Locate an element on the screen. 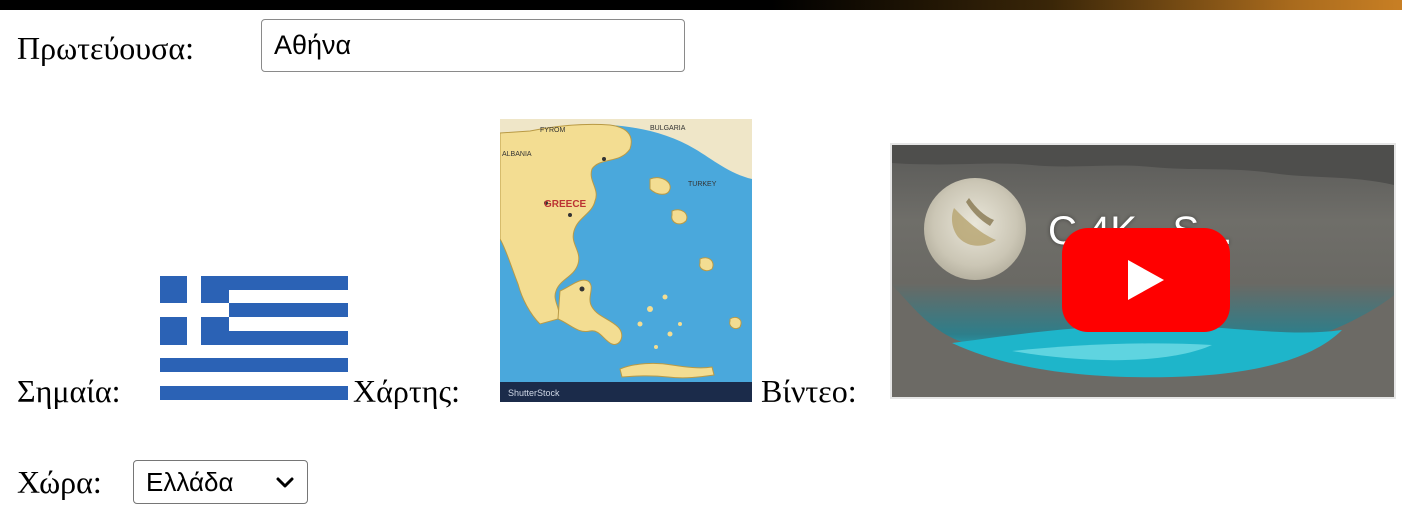 The image size is (1402, 516). flag-label: Σημαία: is located at coordinates (69, 391).